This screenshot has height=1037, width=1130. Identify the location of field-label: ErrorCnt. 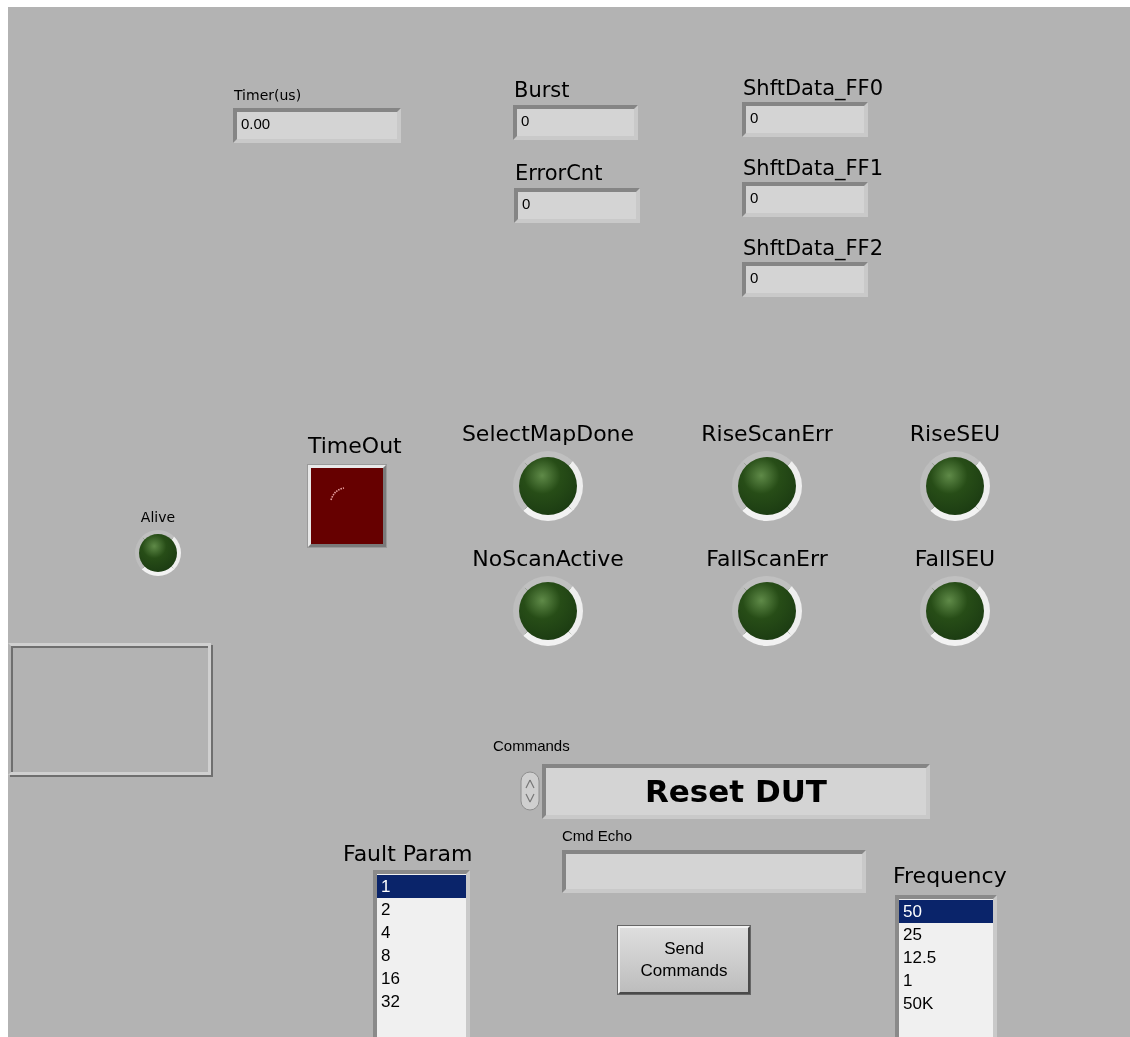
(559, 173).